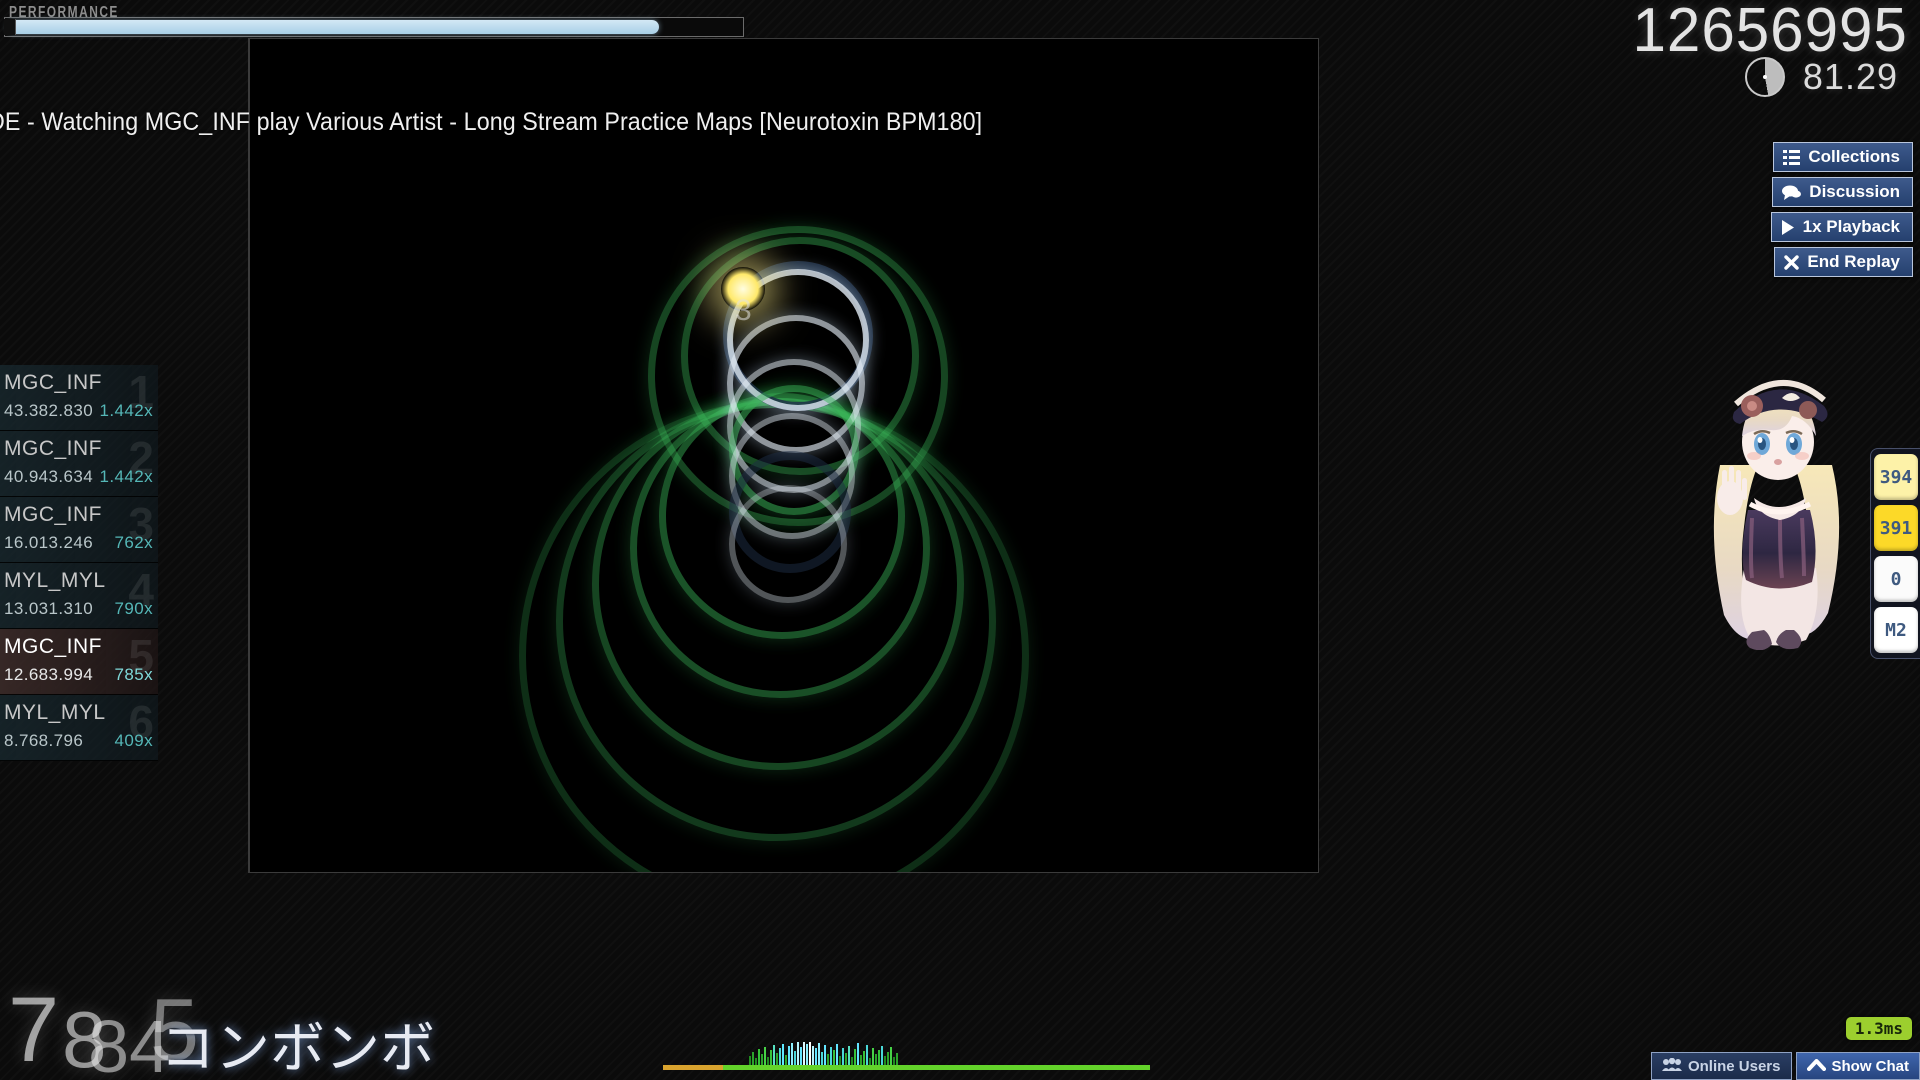 This screenshot has width=1920, height=1080. Describe the element at coordinates (133, 674) in the screenshot. I see `scoreboard-combo: 785x` at that location.